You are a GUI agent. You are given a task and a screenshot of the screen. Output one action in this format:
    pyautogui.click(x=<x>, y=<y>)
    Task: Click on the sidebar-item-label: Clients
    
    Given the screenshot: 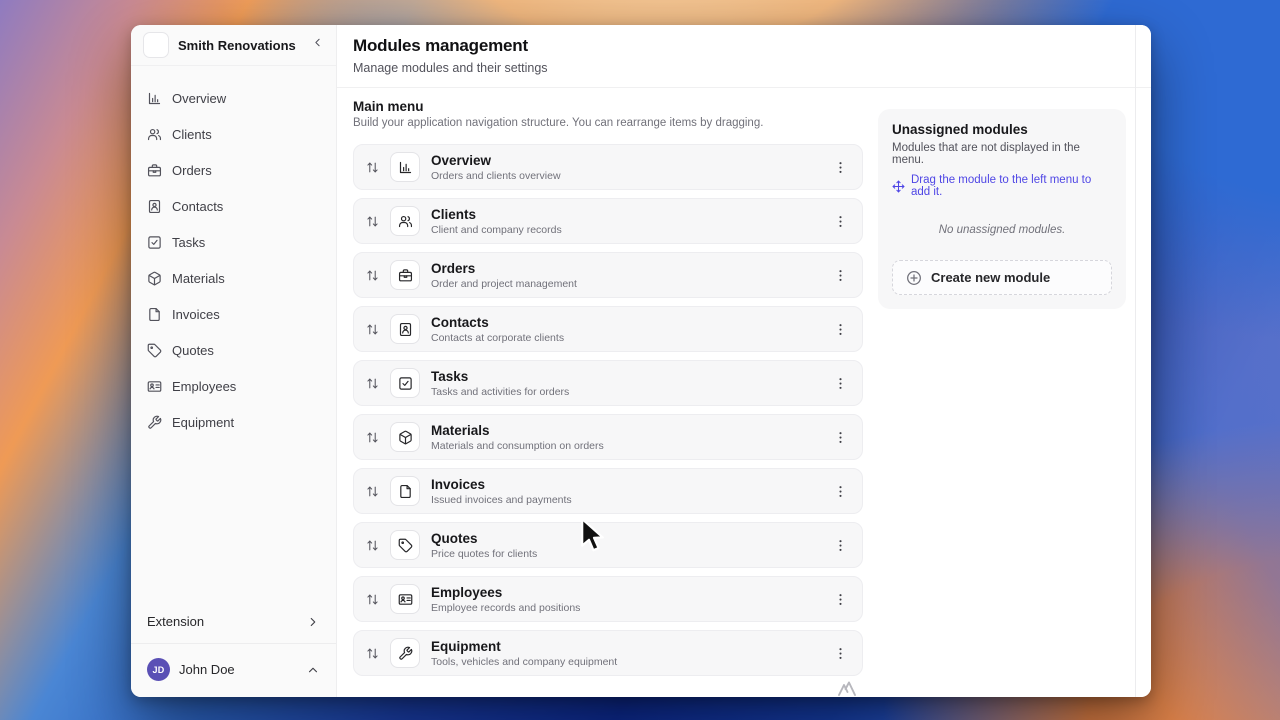 What is the action you would take?
    pyautogui.click(x=192, y=134)
    